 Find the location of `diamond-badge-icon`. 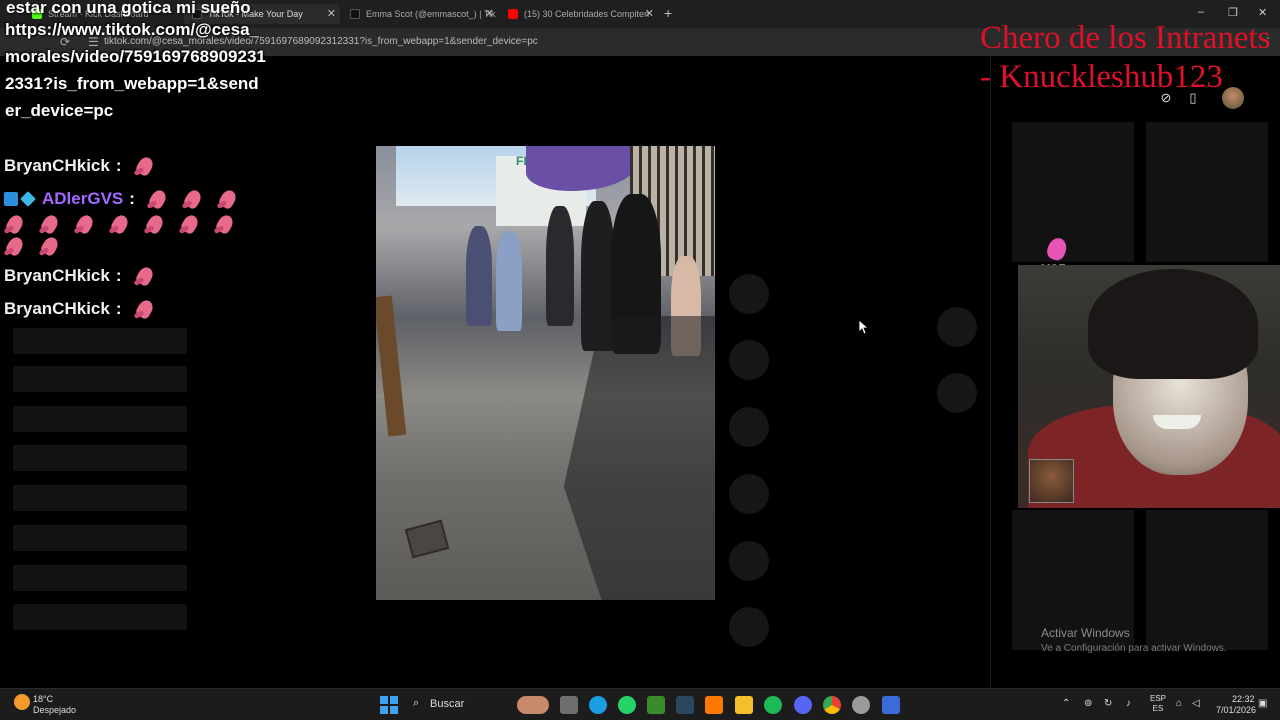

diamond-badge-icon is located at coordinates (28, 199).